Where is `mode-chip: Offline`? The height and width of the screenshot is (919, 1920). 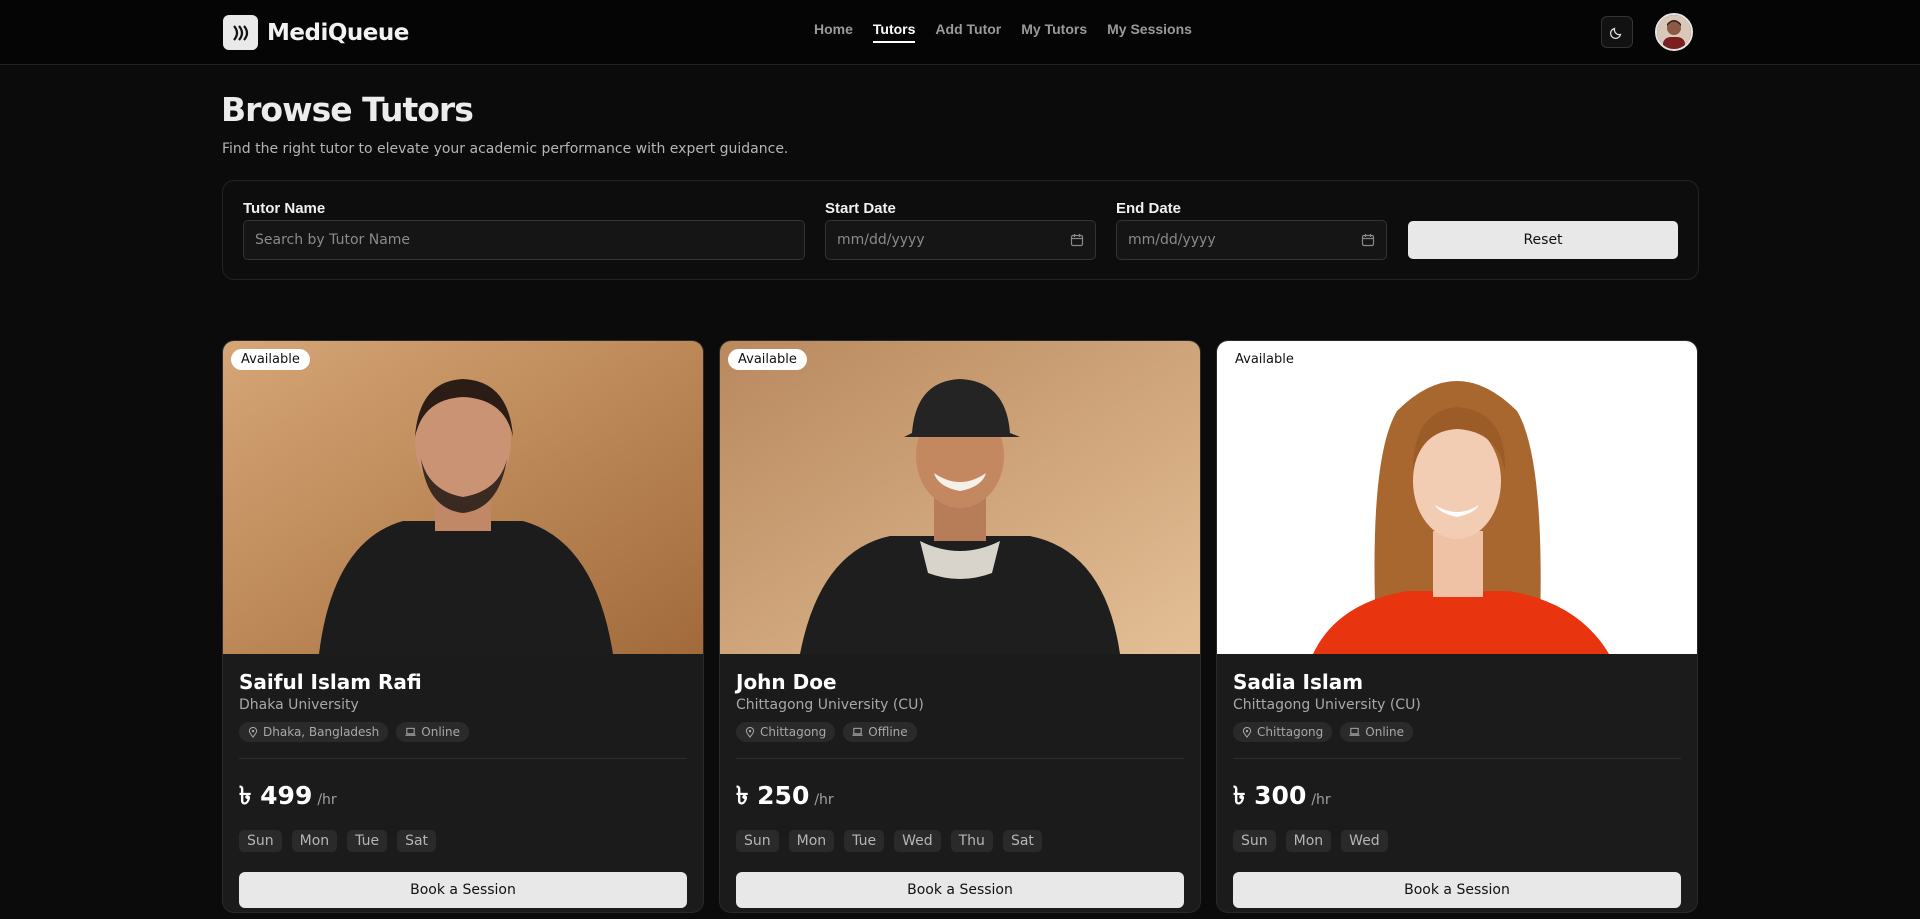
mode-chip: Offline is located at coordinates (880, 732).